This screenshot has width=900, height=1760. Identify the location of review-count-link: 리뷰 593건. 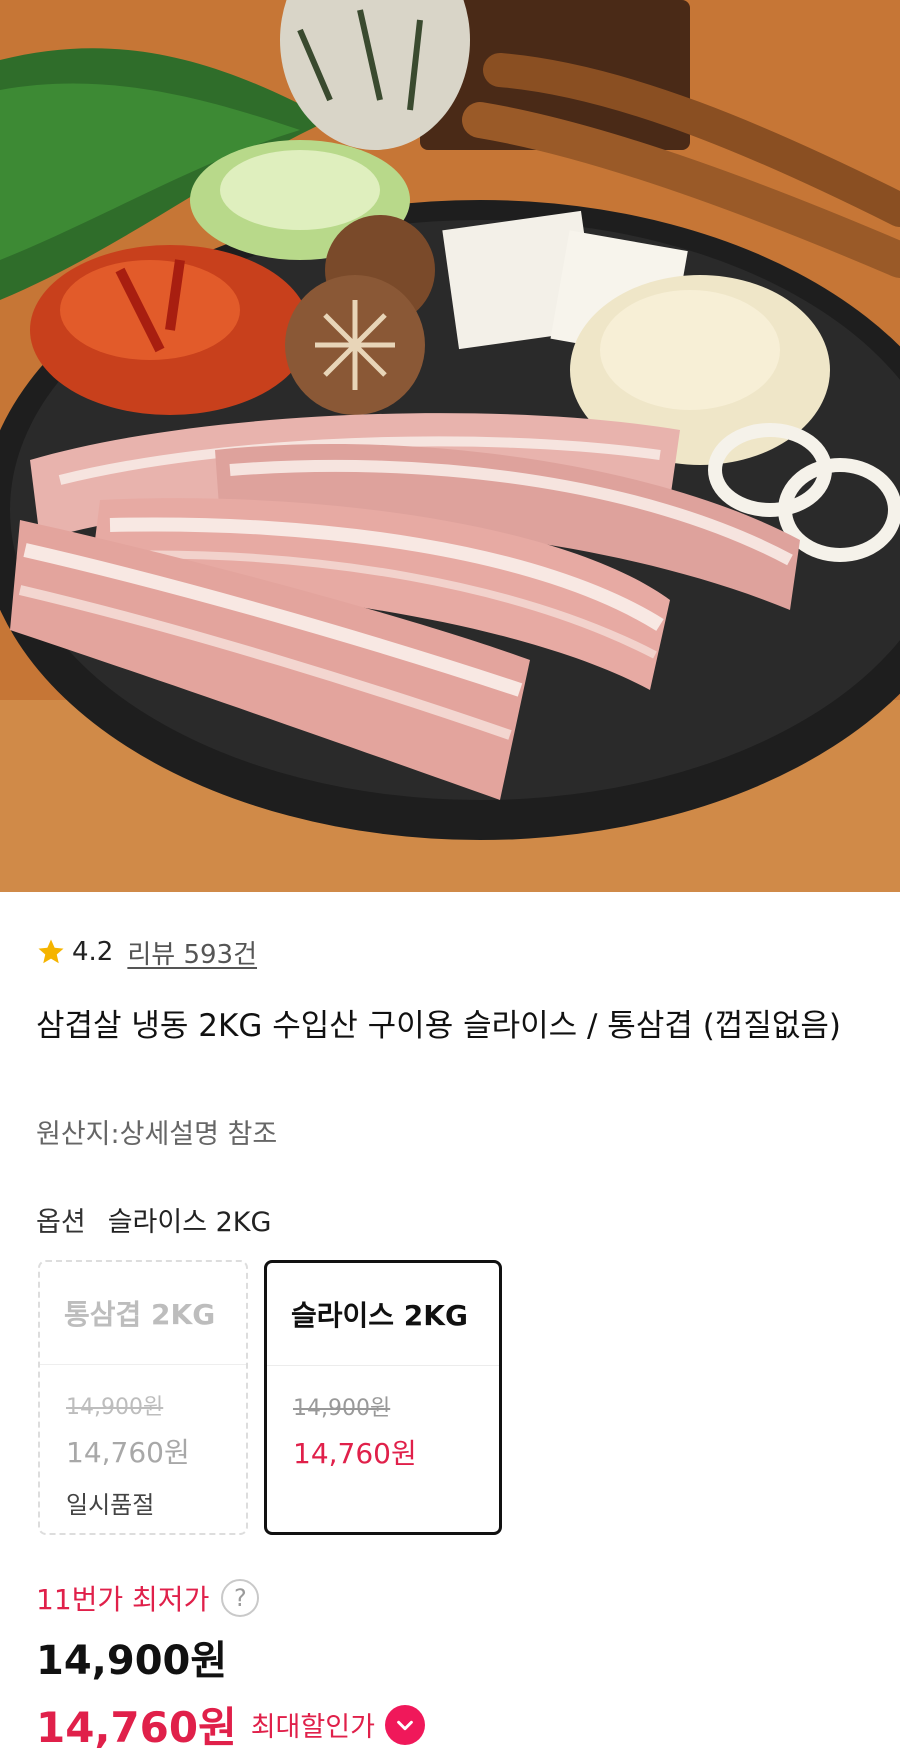
(192, 952).